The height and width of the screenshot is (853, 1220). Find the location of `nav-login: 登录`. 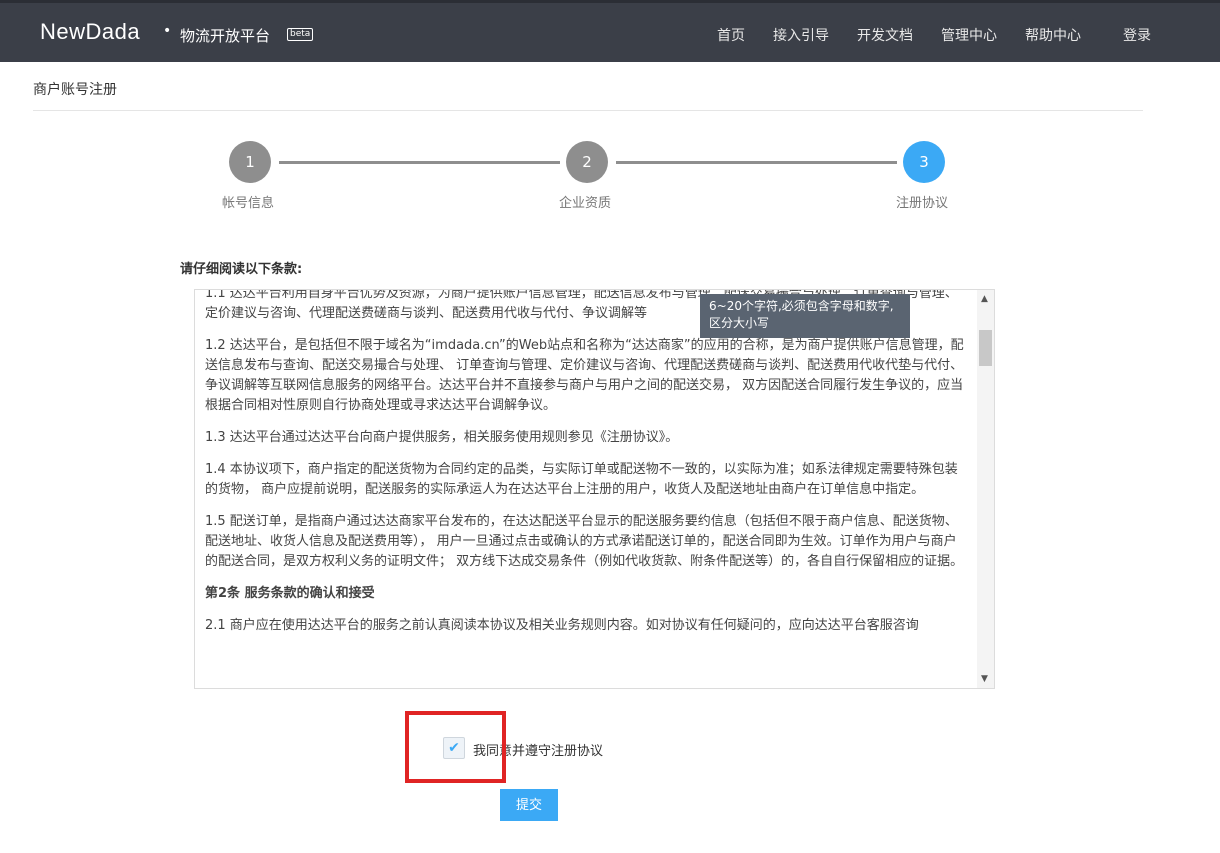

nav-login: 登录 is located at coordinates (1137, 35).